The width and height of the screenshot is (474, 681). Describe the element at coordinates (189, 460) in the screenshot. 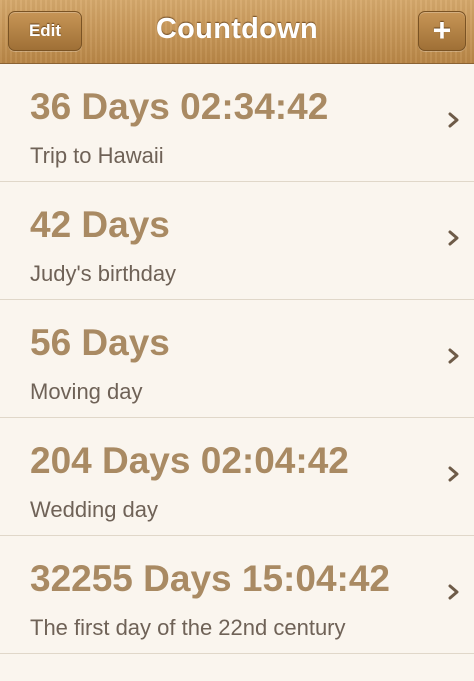

I see `countdown-time: 204 Days 02:04:42` at that location.